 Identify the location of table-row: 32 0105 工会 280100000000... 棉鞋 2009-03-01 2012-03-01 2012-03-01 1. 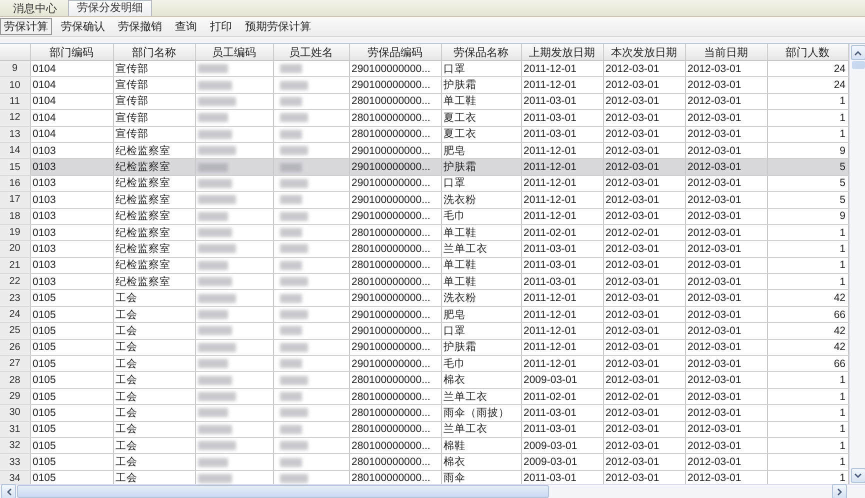
(424, 445).